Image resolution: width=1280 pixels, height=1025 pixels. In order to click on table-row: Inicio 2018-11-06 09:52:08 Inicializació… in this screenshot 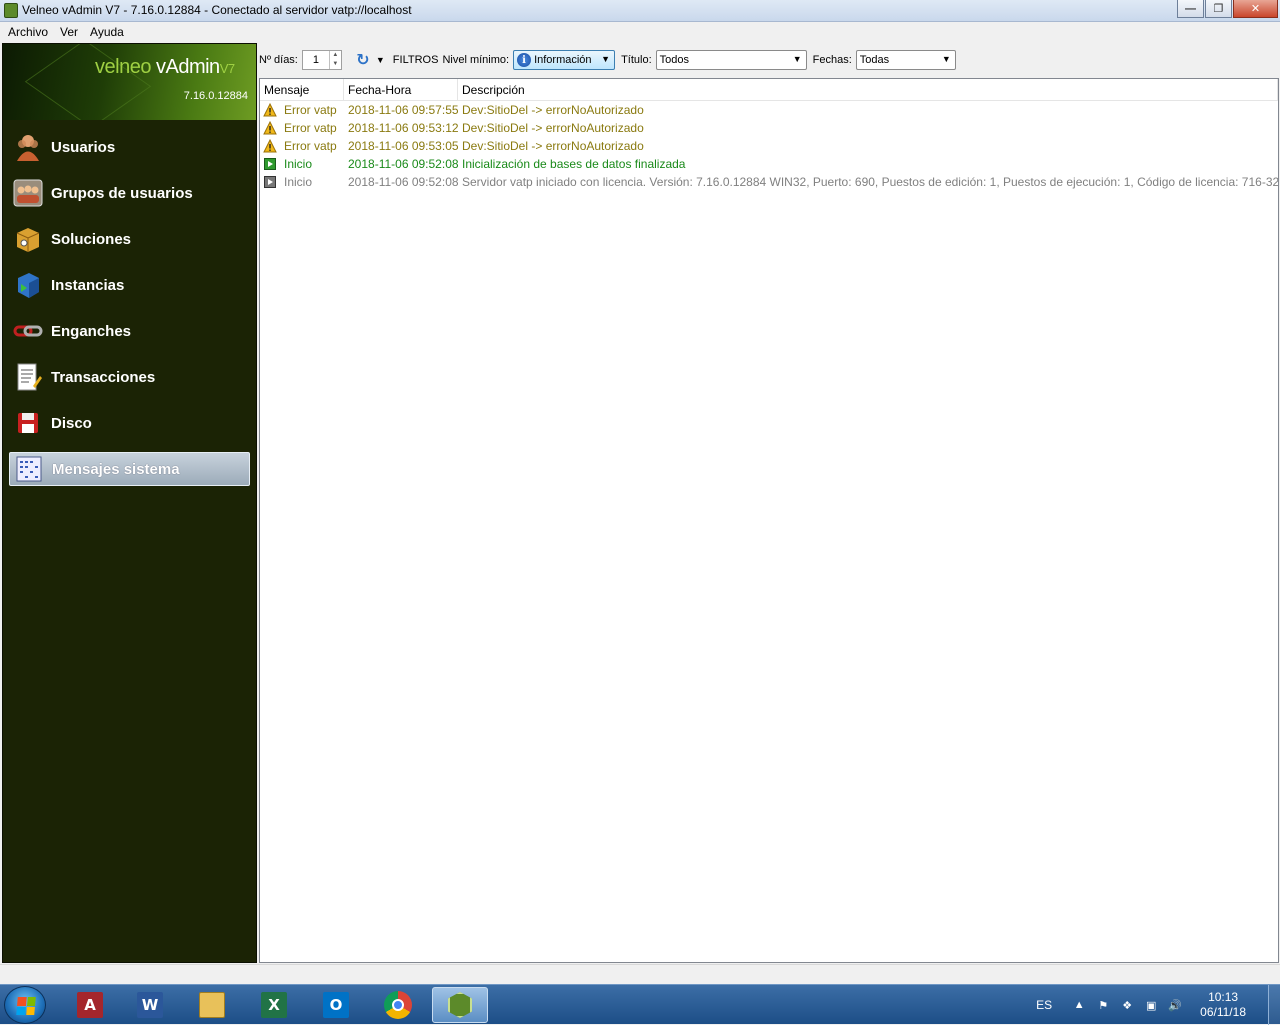, I will do `click(769, 164)`.